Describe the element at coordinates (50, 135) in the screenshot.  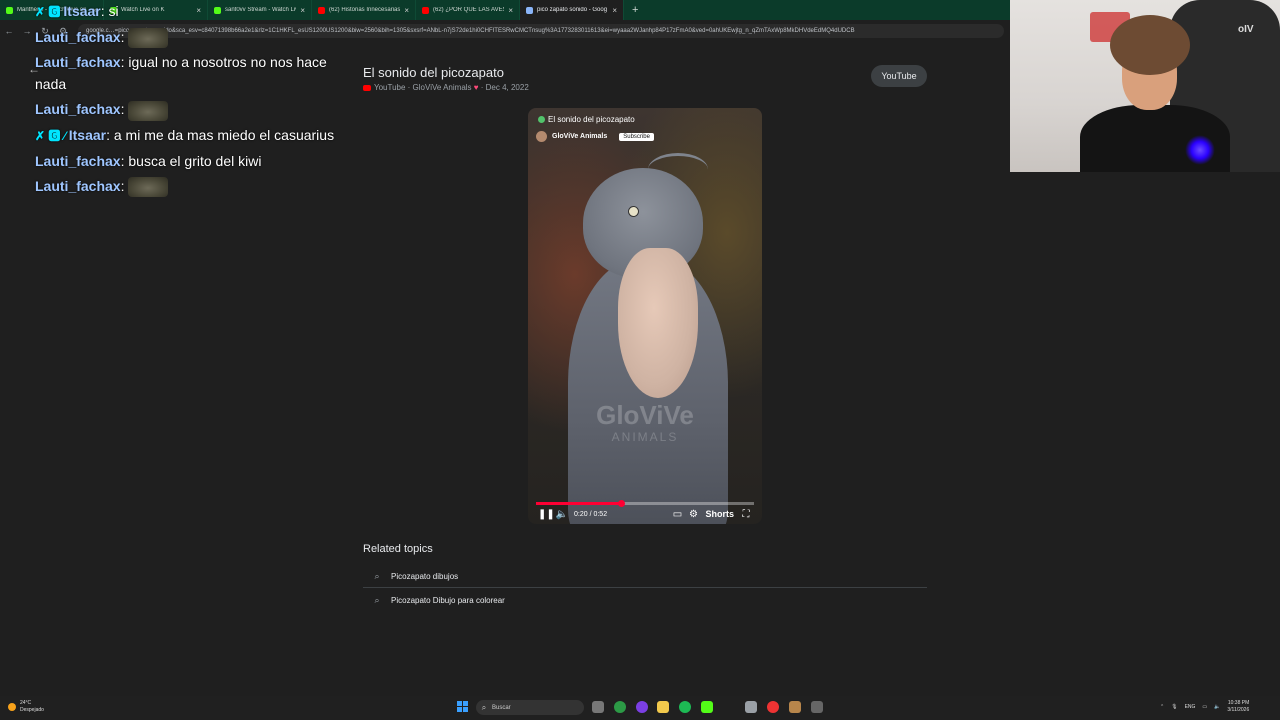
I see `chat-badge-icon: ✗ 🅶 ⁄` at that location.